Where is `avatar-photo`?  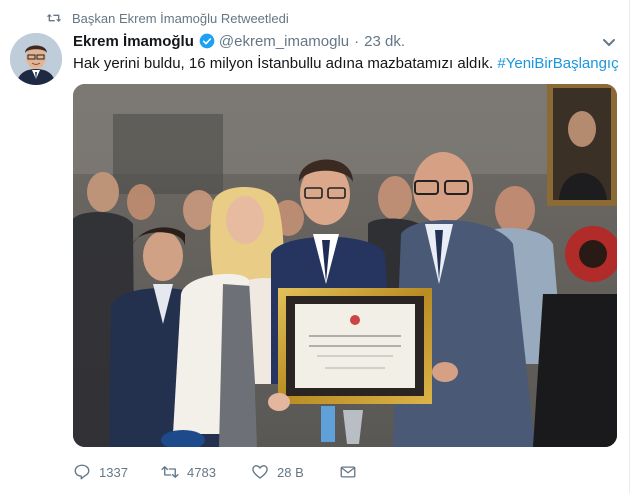 avatar-photo is located at coordinates (36, 59).